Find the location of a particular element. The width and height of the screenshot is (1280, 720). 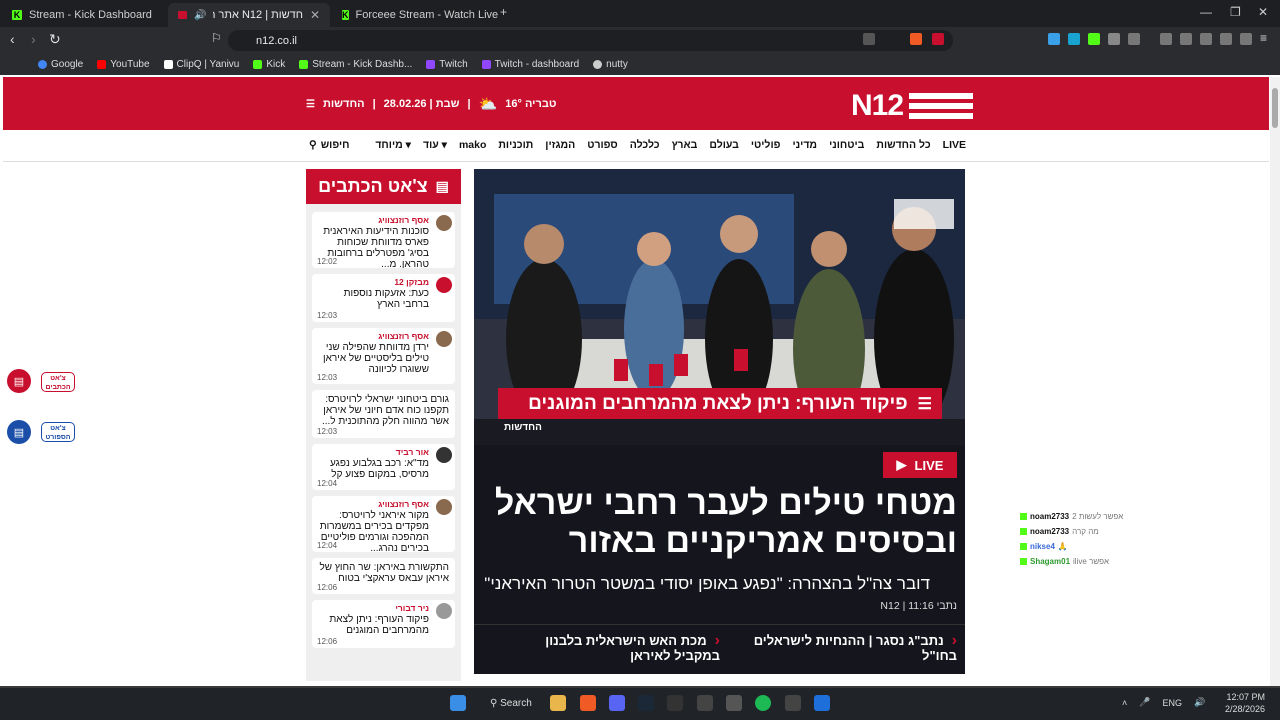

search-icon: ⚲ is located at coordinates (313, 145).